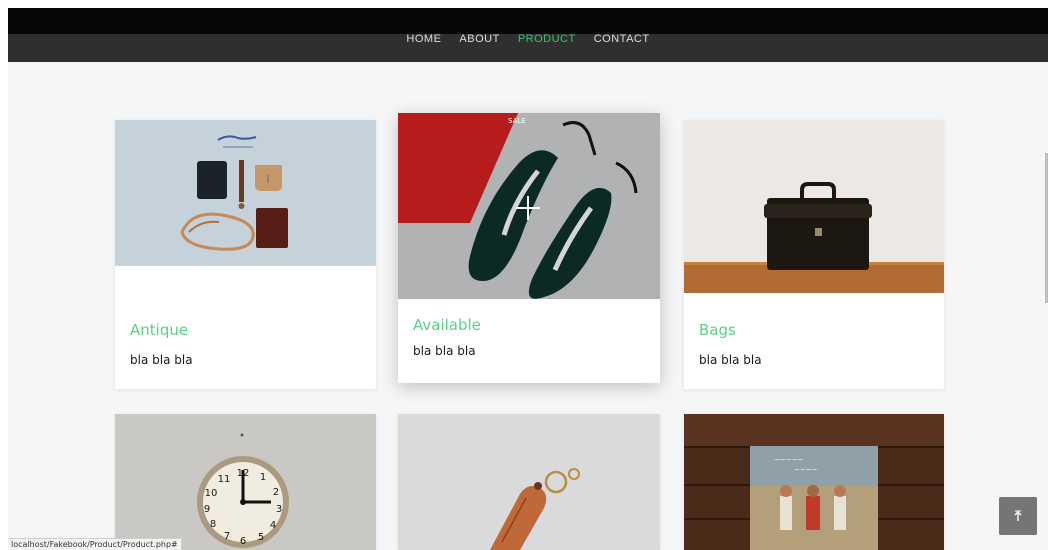  What do you see at coordinates (211, 493) in the screenshot?
I see `svg-text: 10` at bounding box center [211, 493].